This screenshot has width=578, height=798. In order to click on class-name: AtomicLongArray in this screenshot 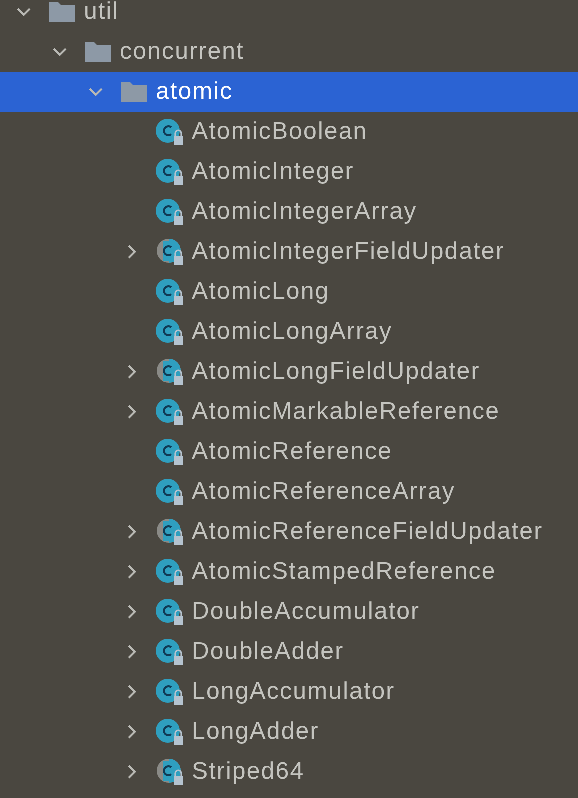, I will do `click(292, 332)`.